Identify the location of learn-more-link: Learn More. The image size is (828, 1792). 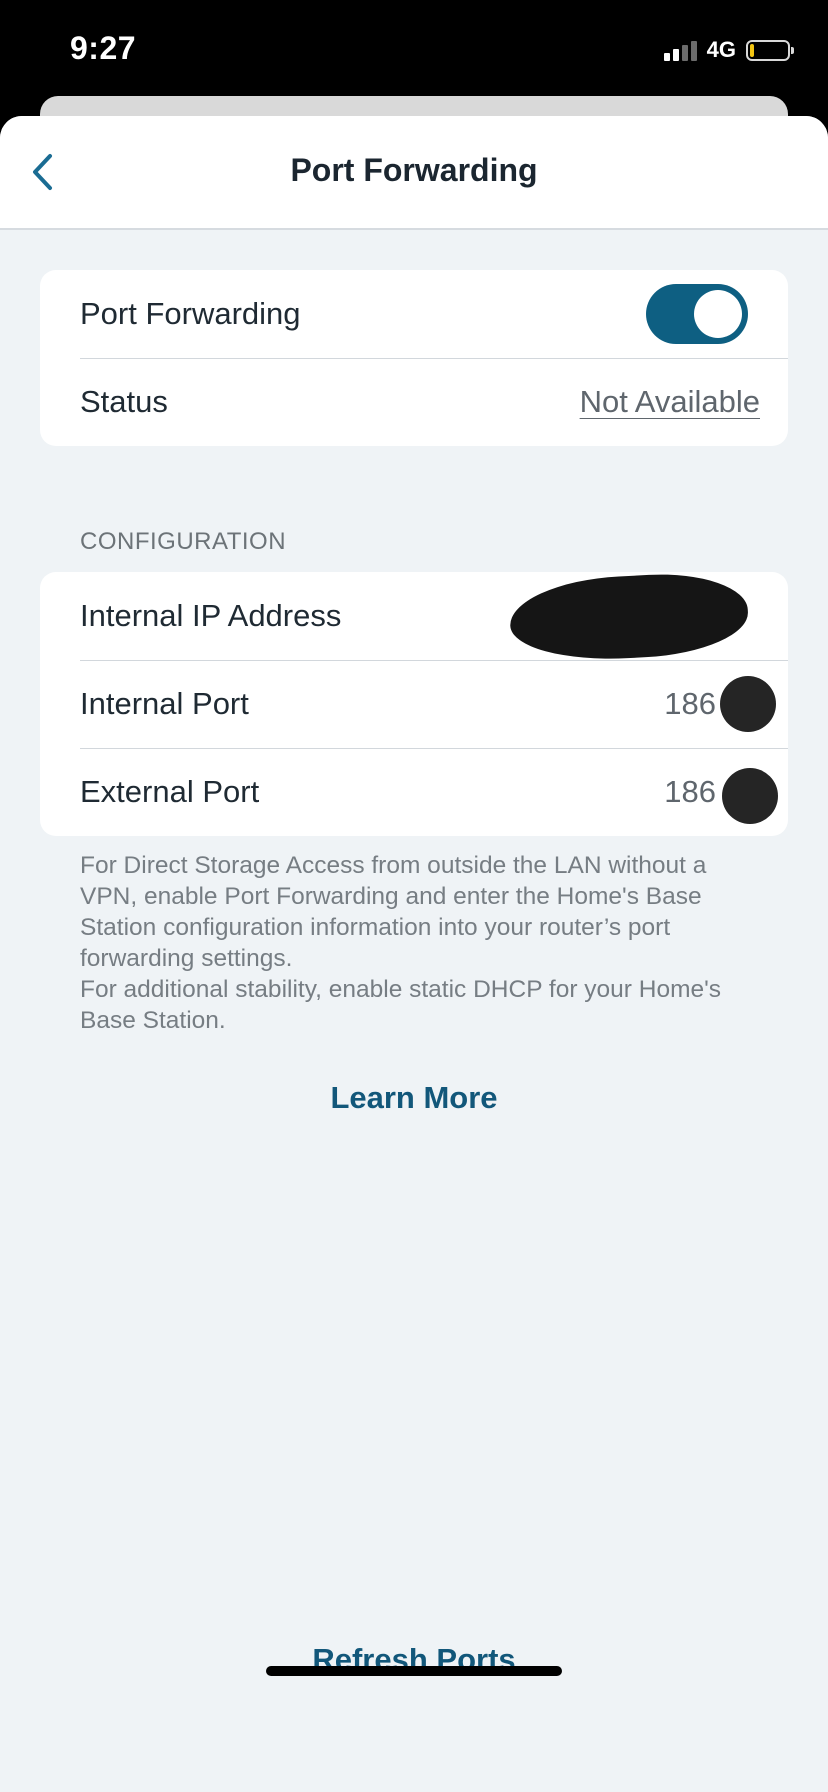
(414, 1098).